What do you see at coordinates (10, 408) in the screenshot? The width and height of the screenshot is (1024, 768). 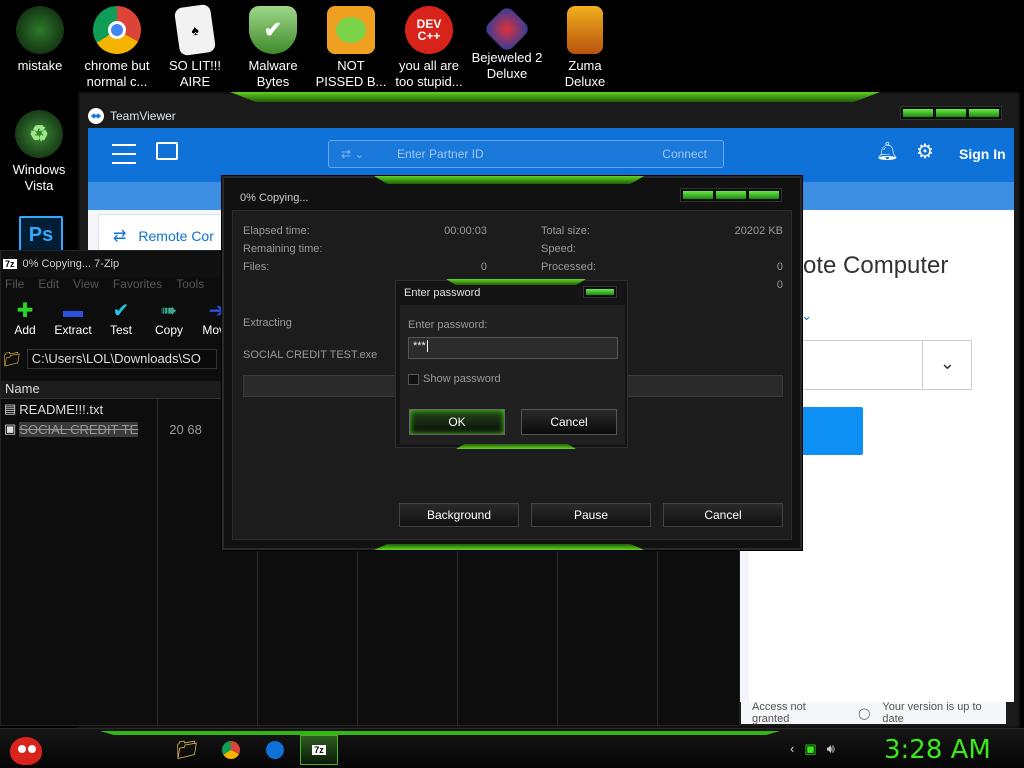 I see `text-file-icon: ▤` at bounding box center [10, 408].